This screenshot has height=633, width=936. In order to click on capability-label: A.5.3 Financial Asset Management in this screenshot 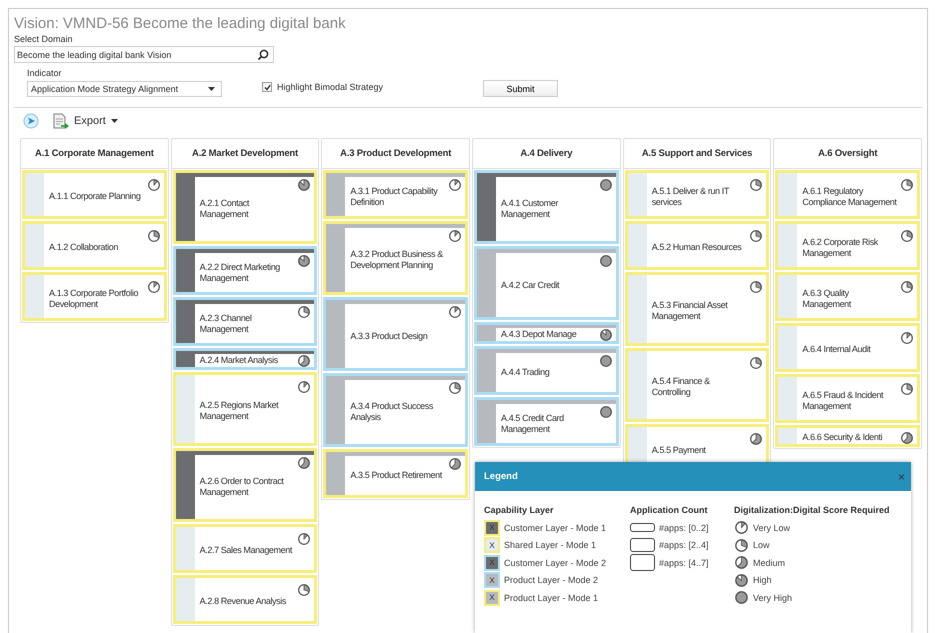, I will do `click(690, 311)`.